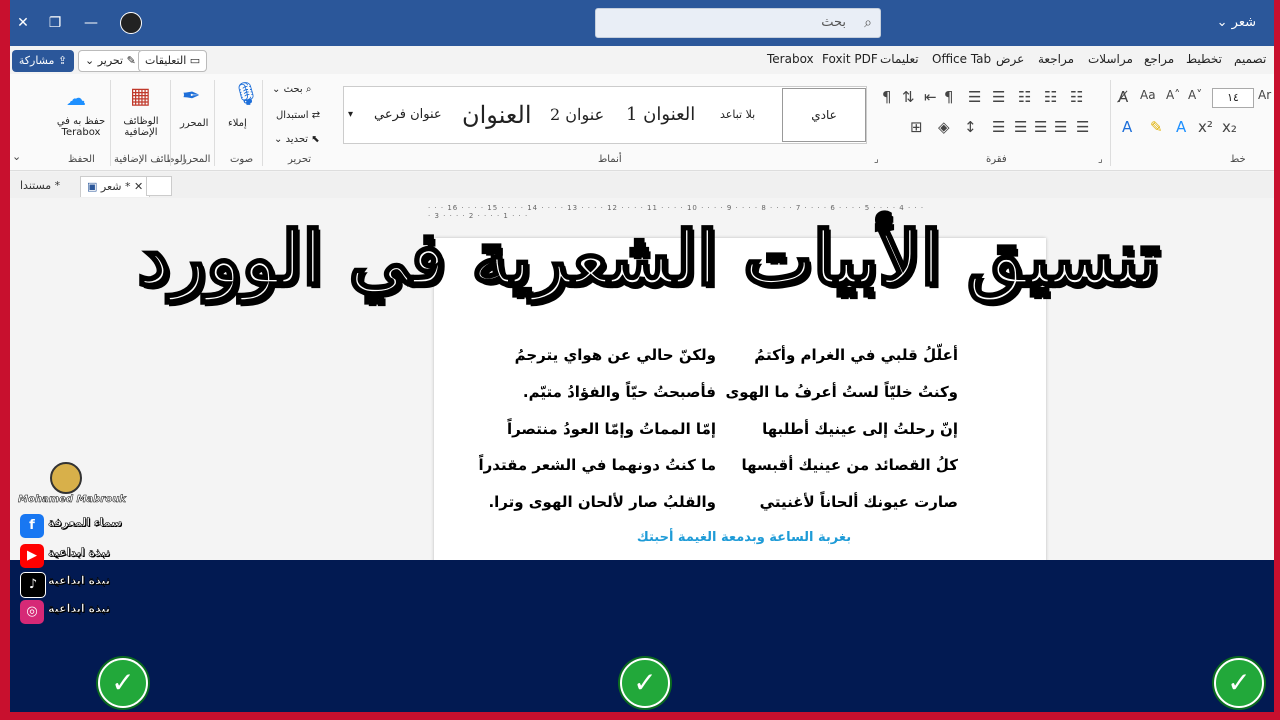 This screenshot has height=720, width=1280. Describe the element at coordinates (1076, 97) in the screenshot. I see `bullets-icon: ☷` at that location.